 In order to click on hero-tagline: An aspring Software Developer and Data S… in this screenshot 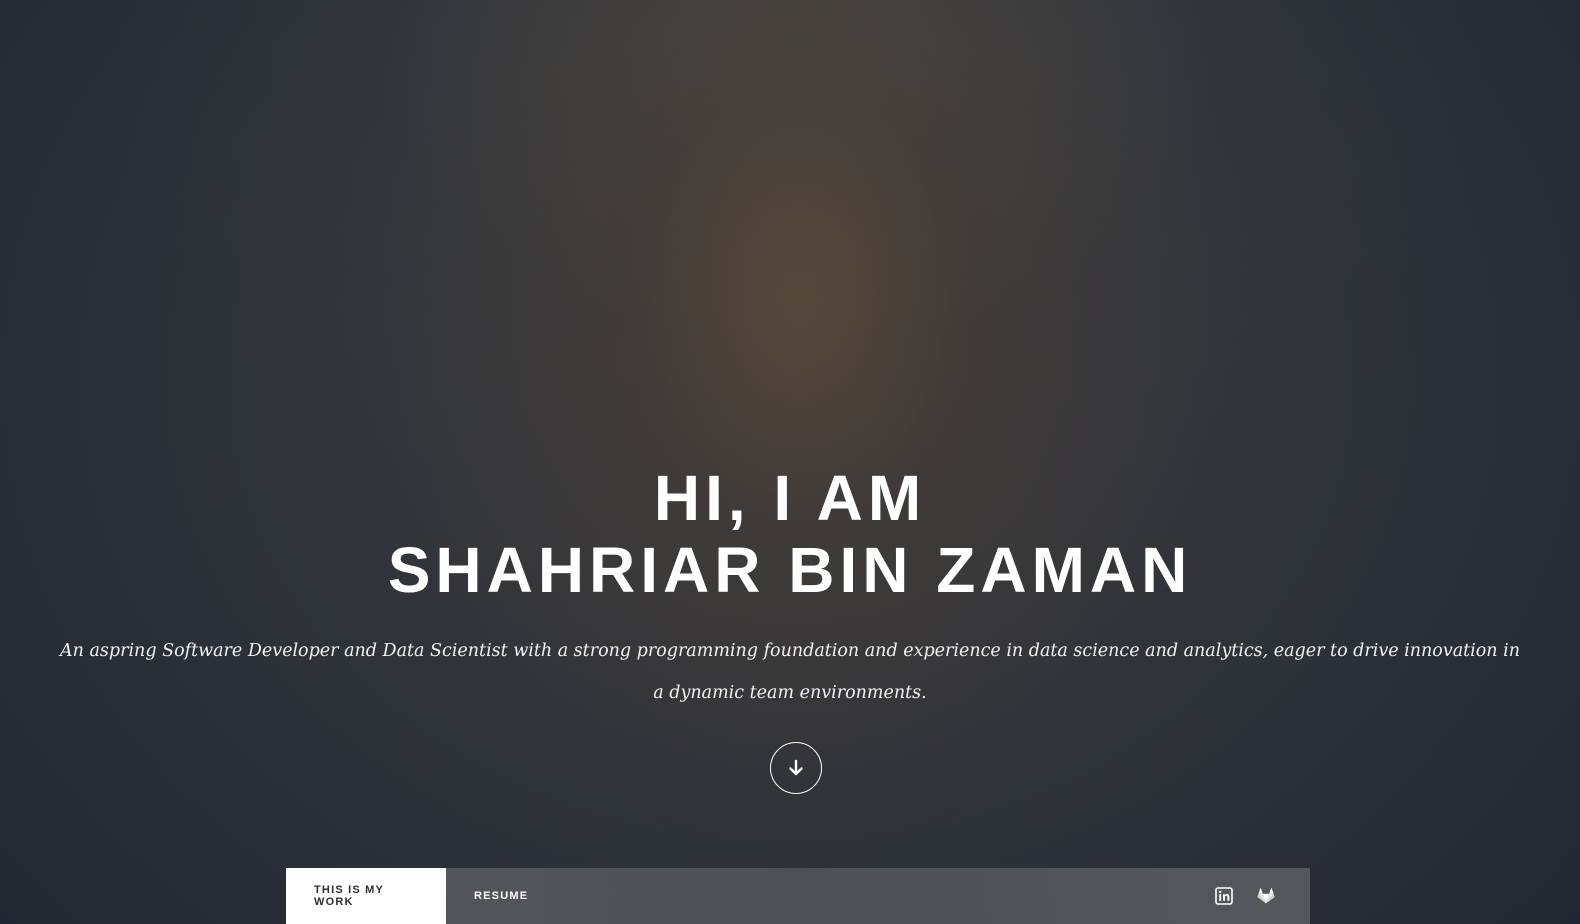, I will do `click(790, 672)`.